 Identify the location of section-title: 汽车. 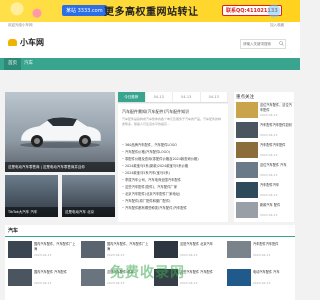
(13, 231).